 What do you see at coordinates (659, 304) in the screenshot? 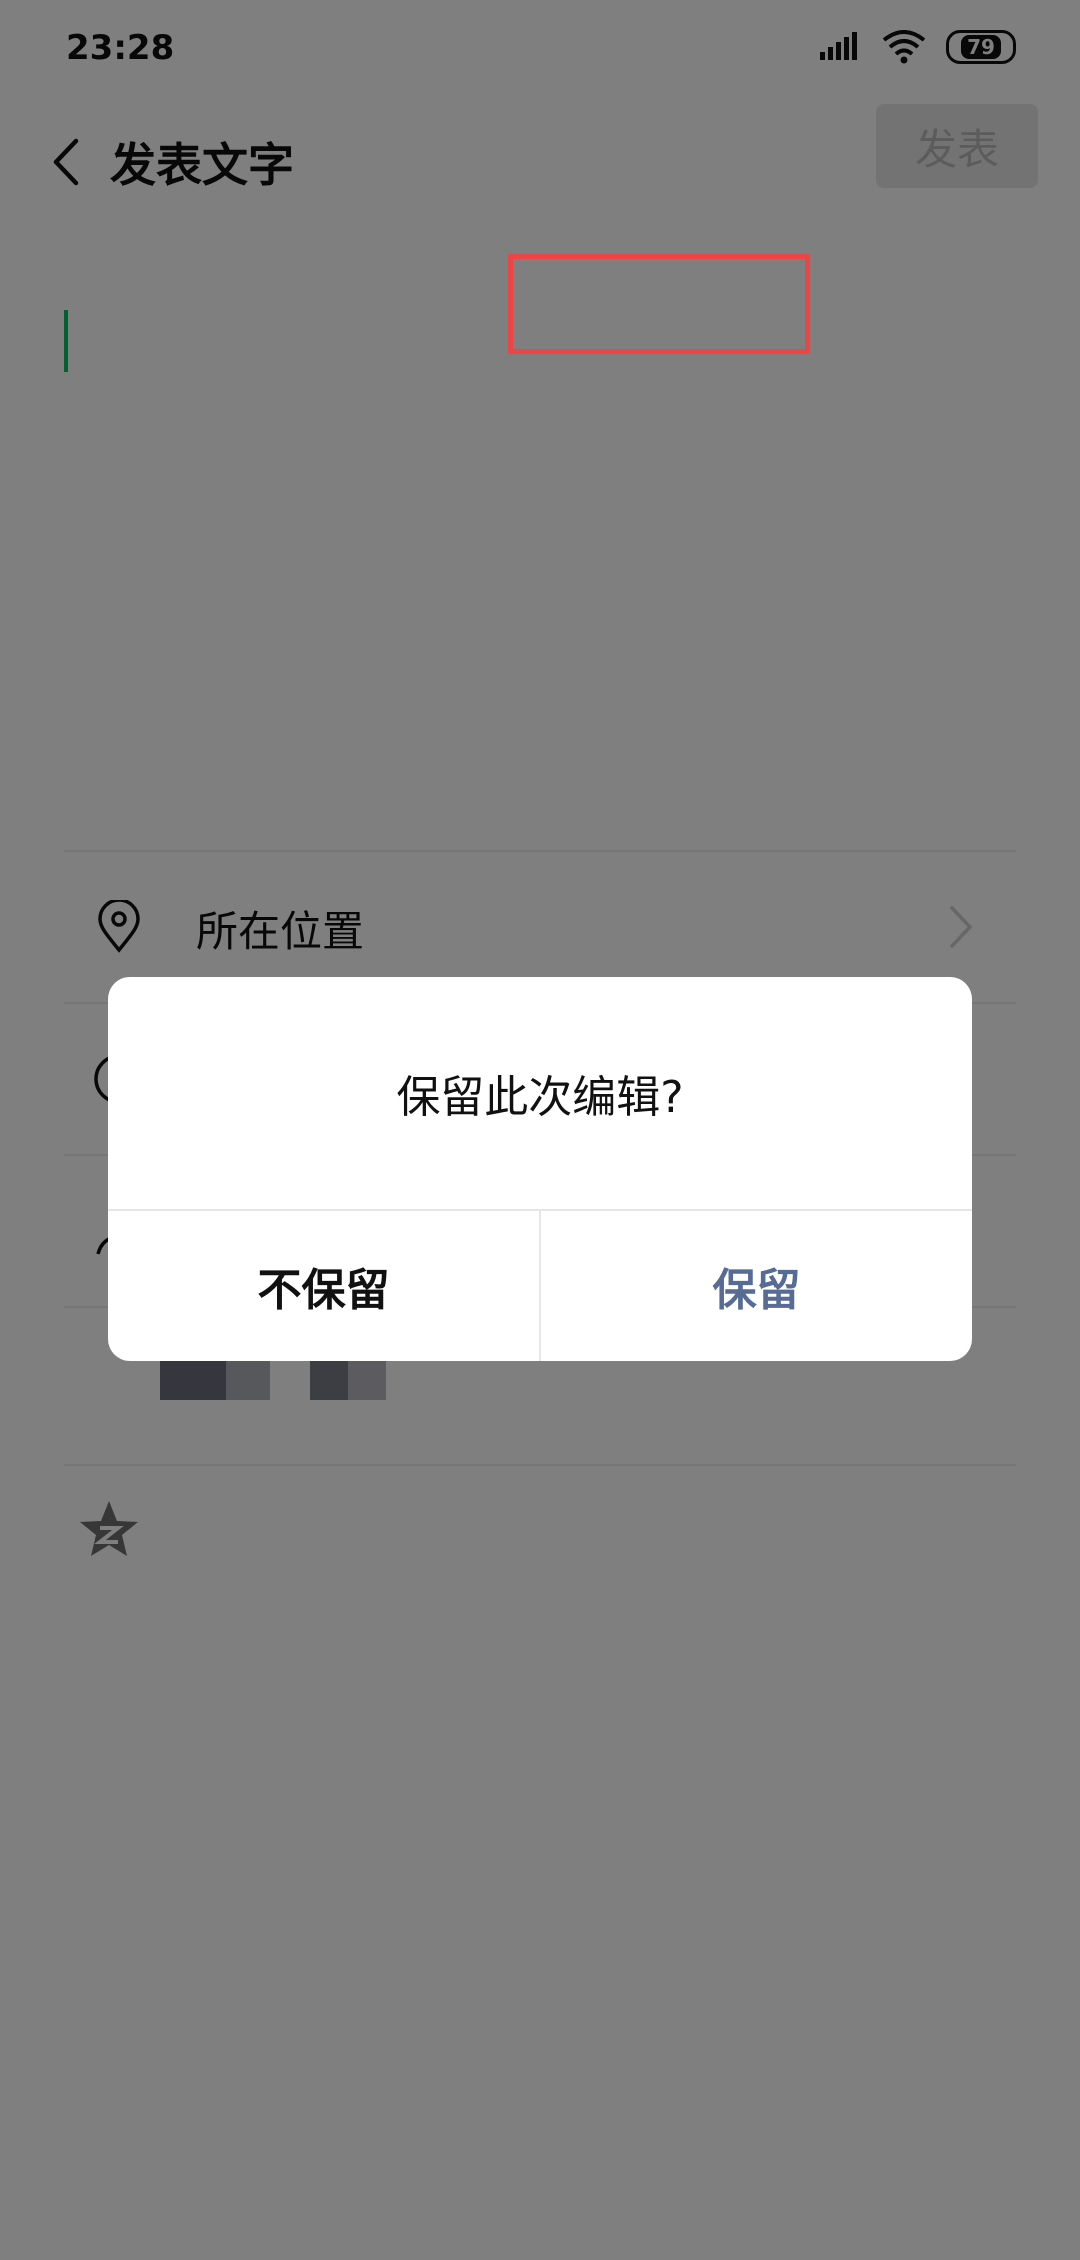
I see `highlight-annotation` at bounding box center [659, 304].